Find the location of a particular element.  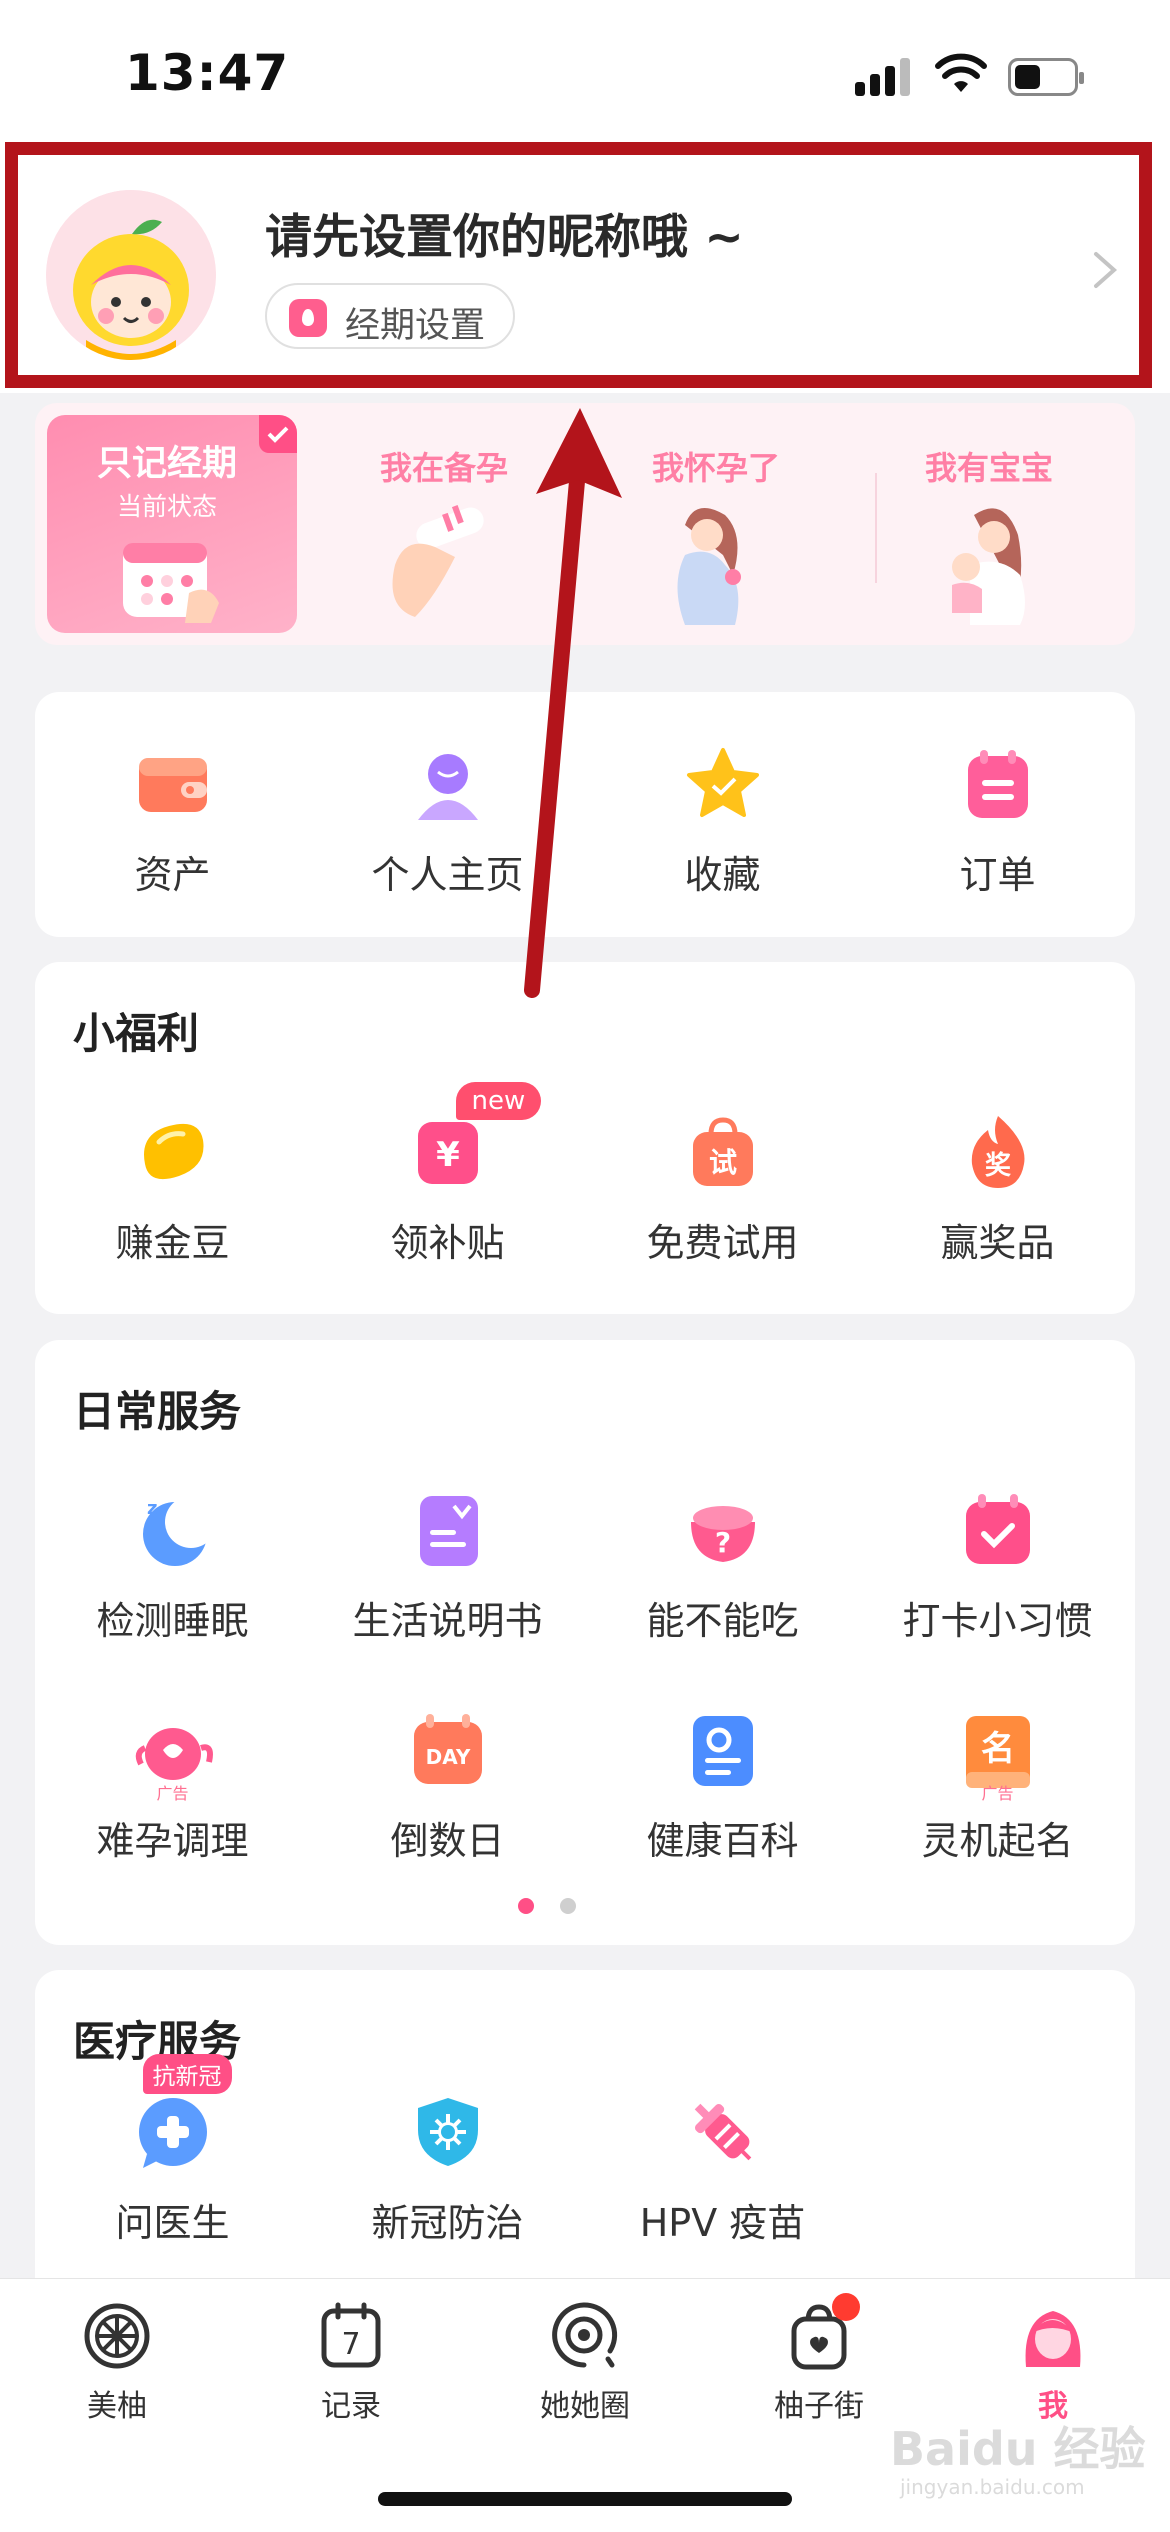

health-wiki-item: 健康百科 is located at coordinates (722, 1787).